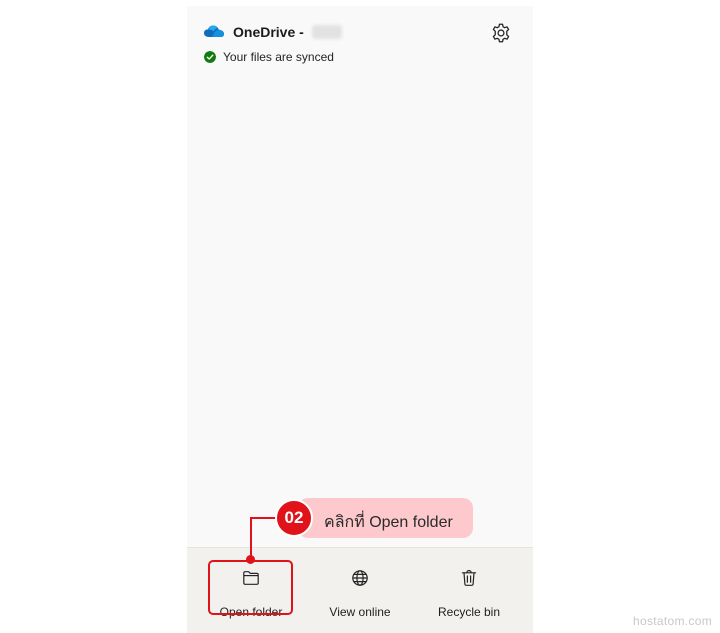 This screenshot has height=633, width=720. What do you see at coordinates (360, 578) in the screenshot?
I see `globe-icon` at bounding box center [360, 578].